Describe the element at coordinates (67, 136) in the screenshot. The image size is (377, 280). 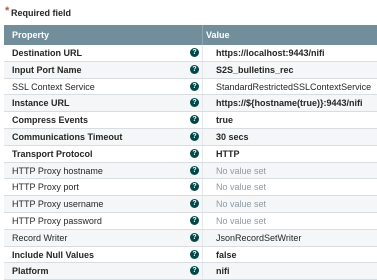
I see `property-name: Communications Timeout` at that location.